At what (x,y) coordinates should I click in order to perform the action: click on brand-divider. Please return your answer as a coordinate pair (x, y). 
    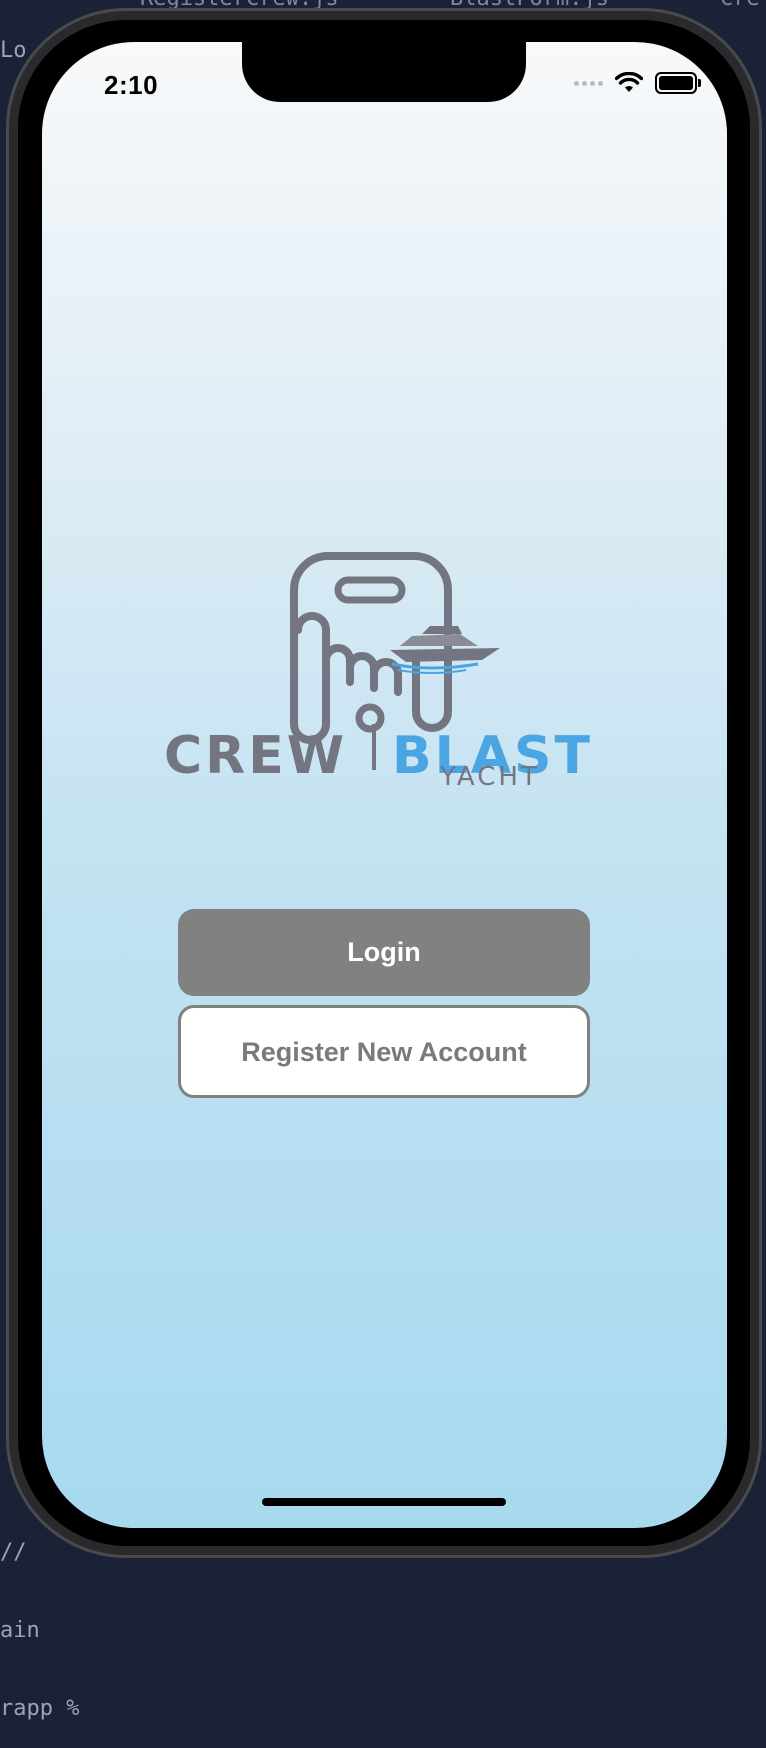
    Looking at the image, I should click on (374, 747).